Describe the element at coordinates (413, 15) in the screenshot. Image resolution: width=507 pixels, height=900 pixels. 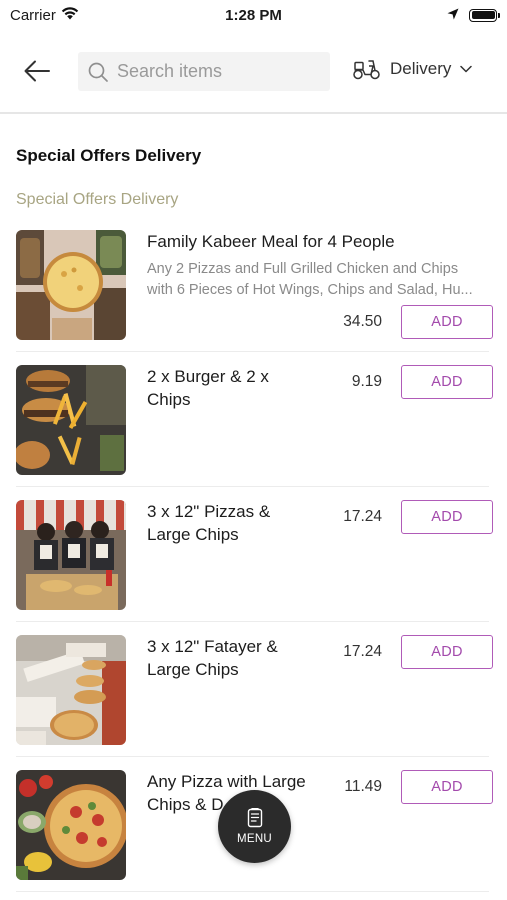
I see `status-right` at that location.